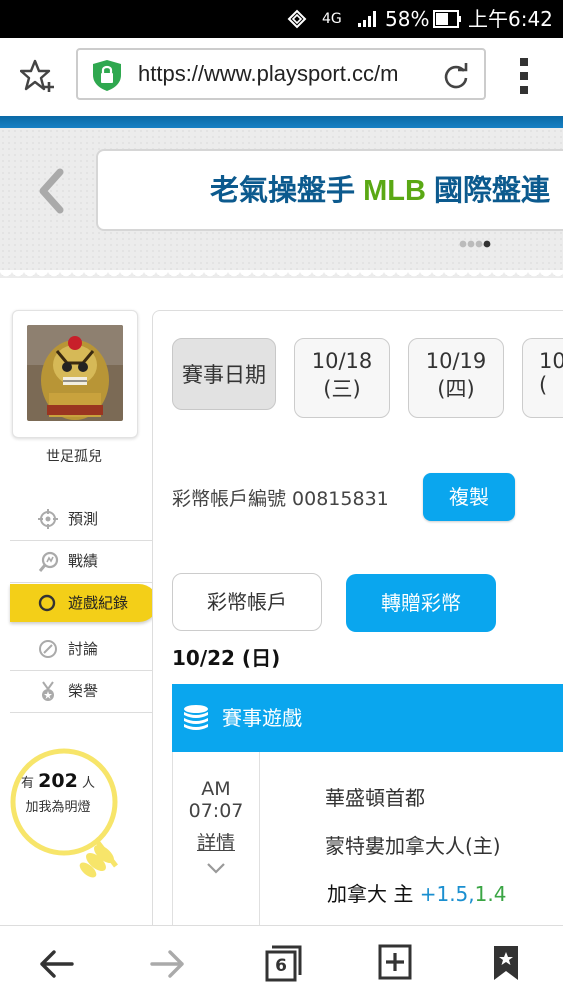 This screenshot has height=1001, width=563. I want to click on avatar-card, so click(75, 374).